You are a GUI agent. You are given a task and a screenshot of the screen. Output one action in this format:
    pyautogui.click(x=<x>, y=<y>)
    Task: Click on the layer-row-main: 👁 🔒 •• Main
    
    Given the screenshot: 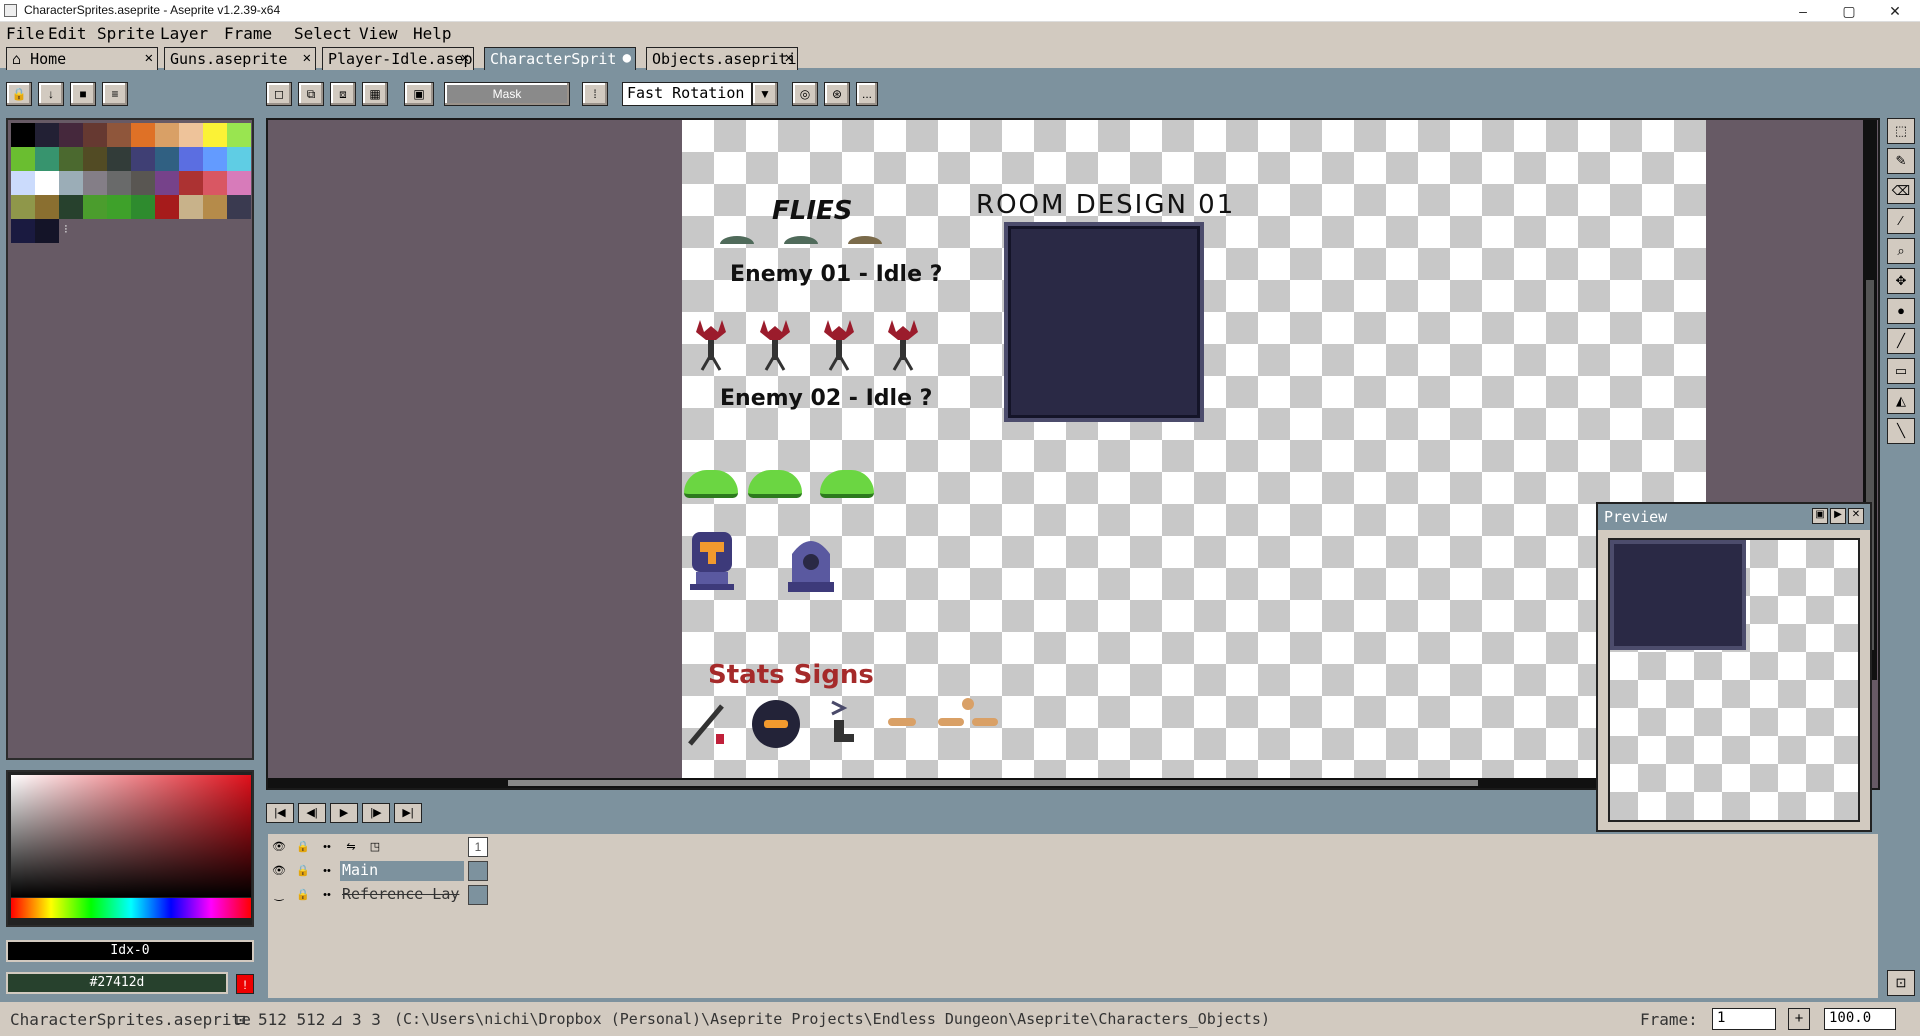 What is the action you would take?
    pyautogui.click(x=380, y=871)
    